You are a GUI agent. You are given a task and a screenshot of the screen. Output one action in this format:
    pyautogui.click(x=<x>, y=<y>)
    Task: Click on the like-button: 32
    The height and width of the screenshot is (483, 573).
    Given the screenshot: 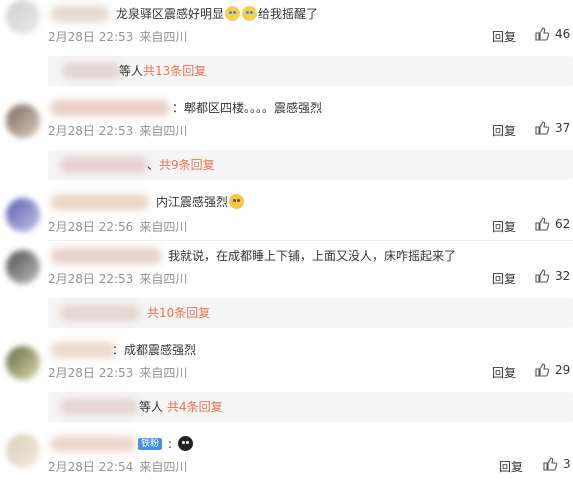 What is the action you would take?
    pyautogui.click(x=552, y=276)
    